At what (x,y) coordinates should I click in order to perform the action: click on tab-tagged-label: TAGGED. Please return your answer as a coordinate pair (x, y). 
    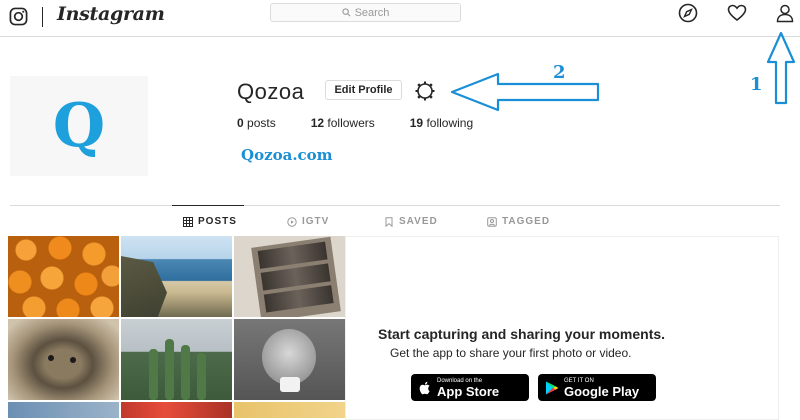
    Looking at the image, I should click on (526, 221).